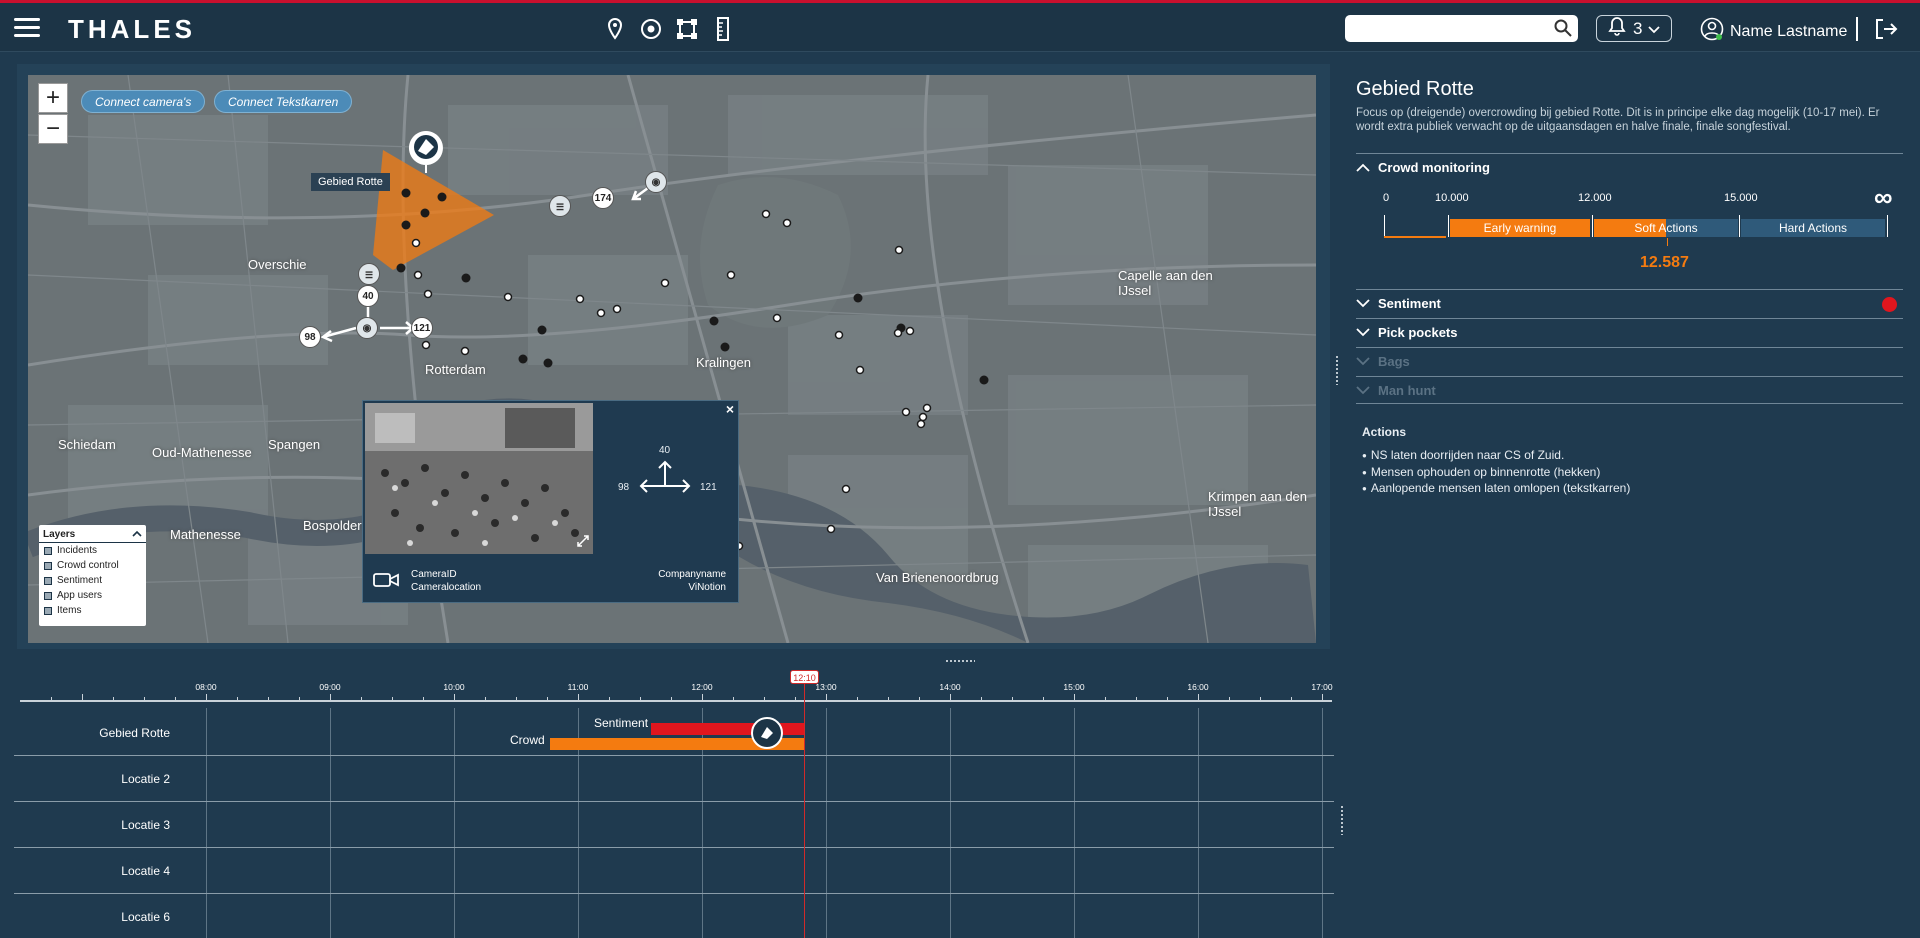  What do you see at coordinates (27, 28) in the screenshot?
I see `menu-icon` at bounding box center [27, 28].